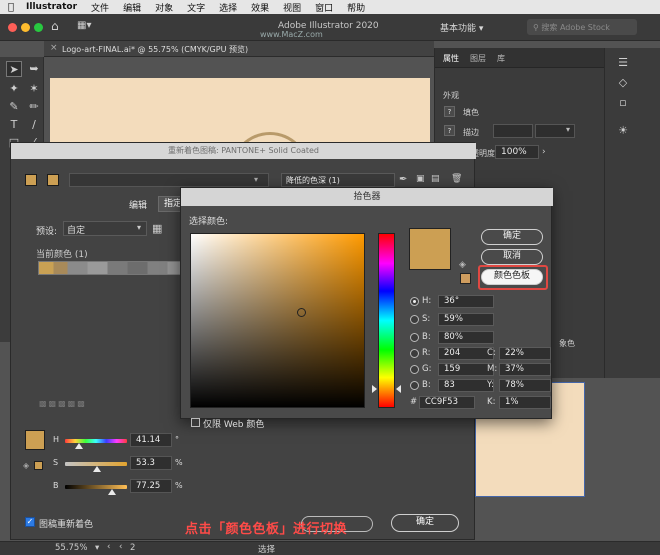  What do you see at coordinates (34, 69) in the screenshot?
I see `direct-selection-tool-icon: ➥` at bounding box center [34, 69].